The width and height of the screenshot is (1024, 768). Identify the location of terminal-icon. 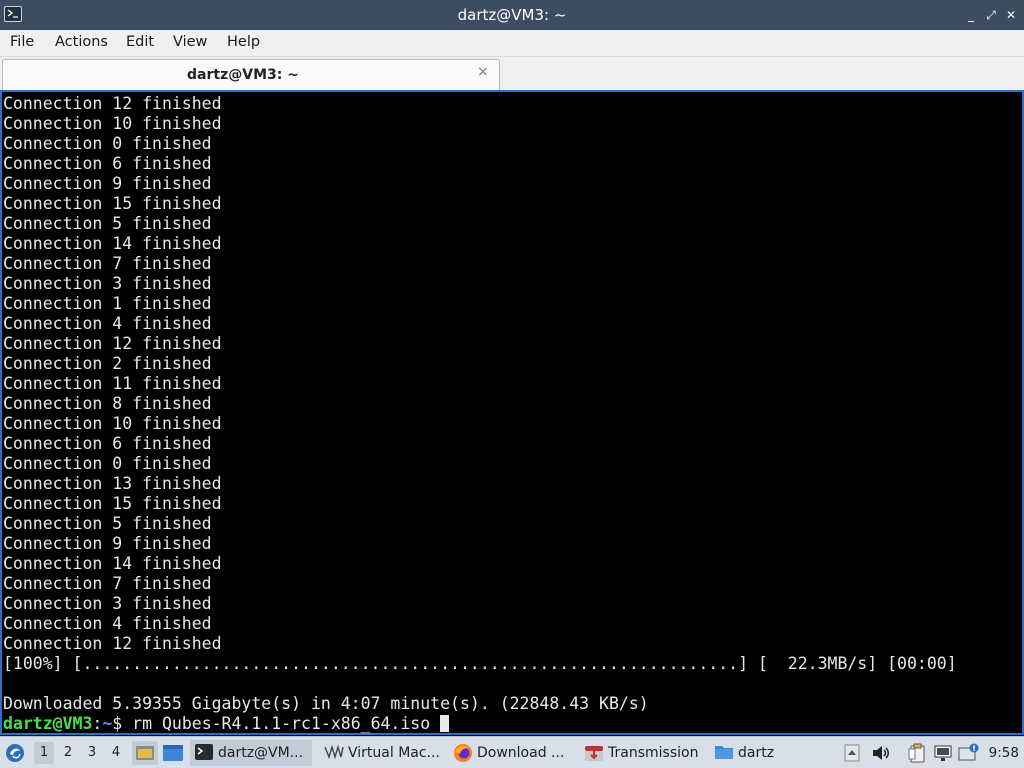
(204, 753).